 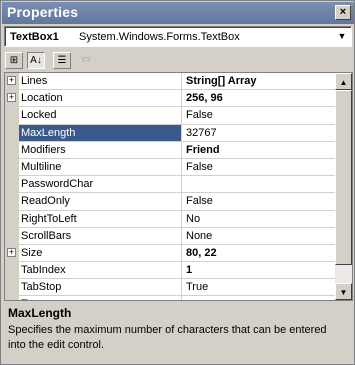 What do you see at coordinates (100, 253) in the screenshot?
I see `property-name: Size` at bounding box center [100, 253].